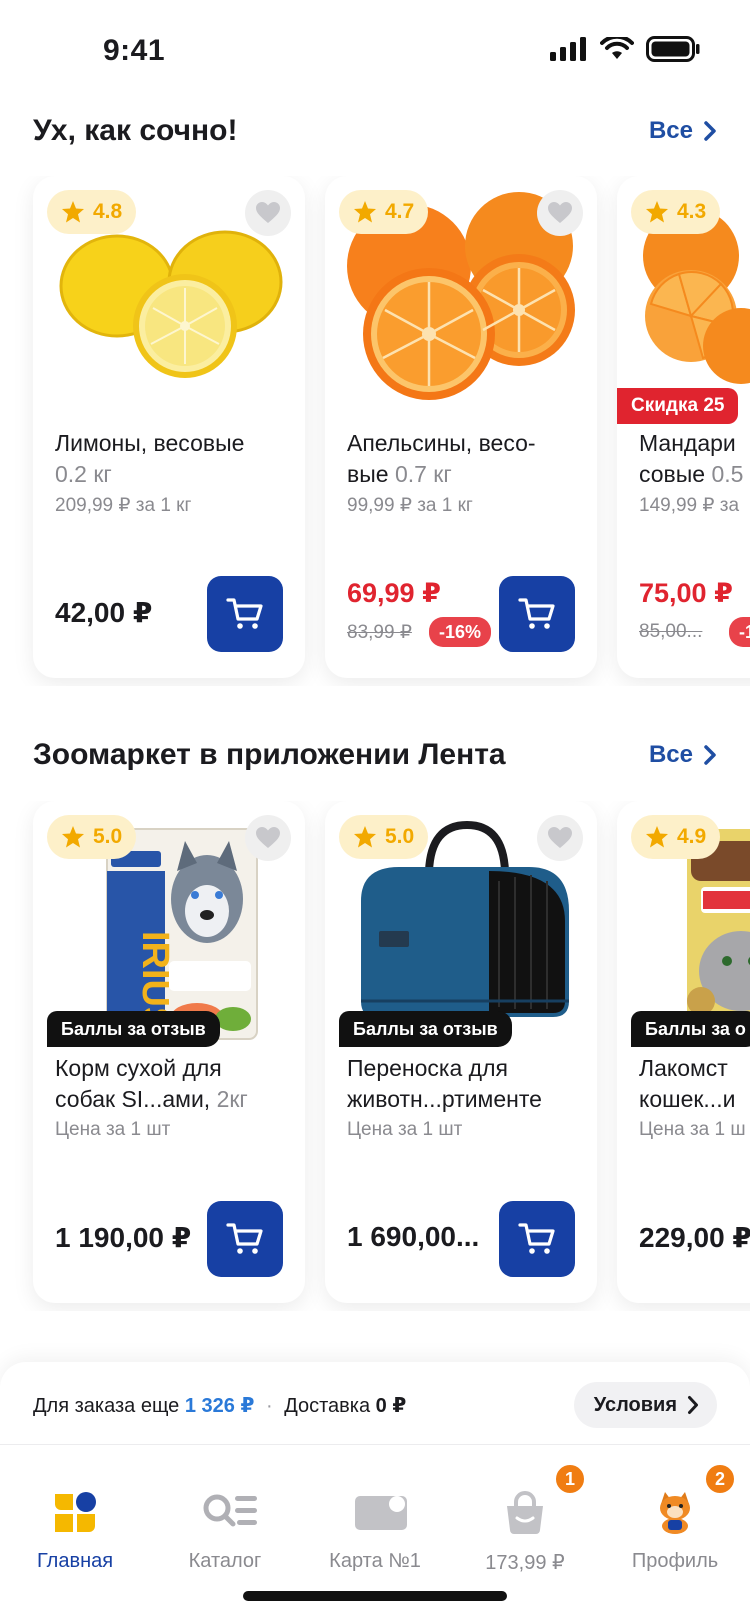 The image size is (750, 1620). Describe the element at coordinates (179, 1084) in the screenshot. I see `product-name: Корм сухой для собак SI...ами, 2кг` at that location.